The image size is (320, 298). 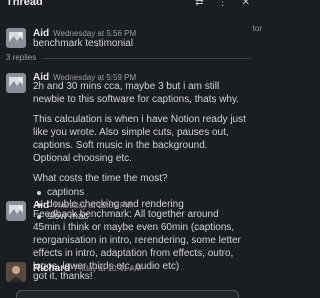 What do you see at coordinates (21, 57) in the screenshot?
I see `replies-count: 3 replies` at bounding box center [21, 57].